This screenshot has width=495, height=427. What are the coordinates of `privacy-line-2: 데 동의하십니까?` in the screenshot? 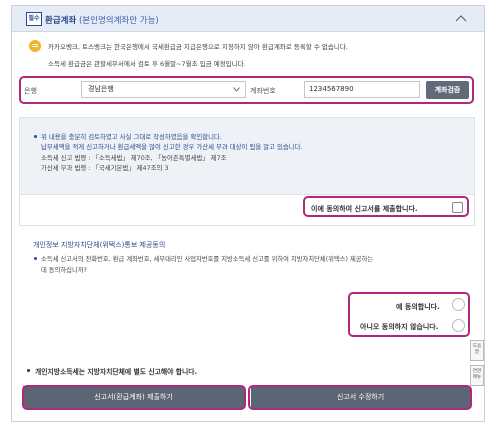 It's located at (64, 270).